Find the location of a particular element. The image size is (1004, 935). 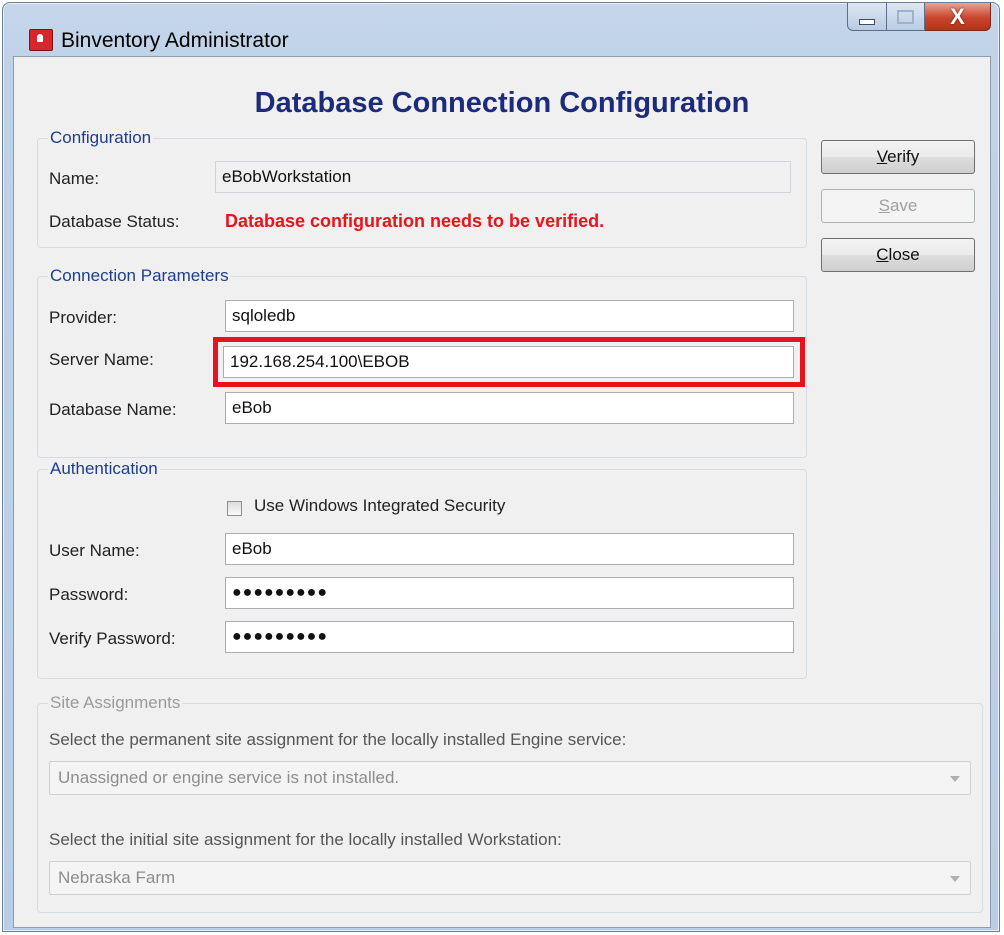

save-button: Save is located at coordinates (898, 206).